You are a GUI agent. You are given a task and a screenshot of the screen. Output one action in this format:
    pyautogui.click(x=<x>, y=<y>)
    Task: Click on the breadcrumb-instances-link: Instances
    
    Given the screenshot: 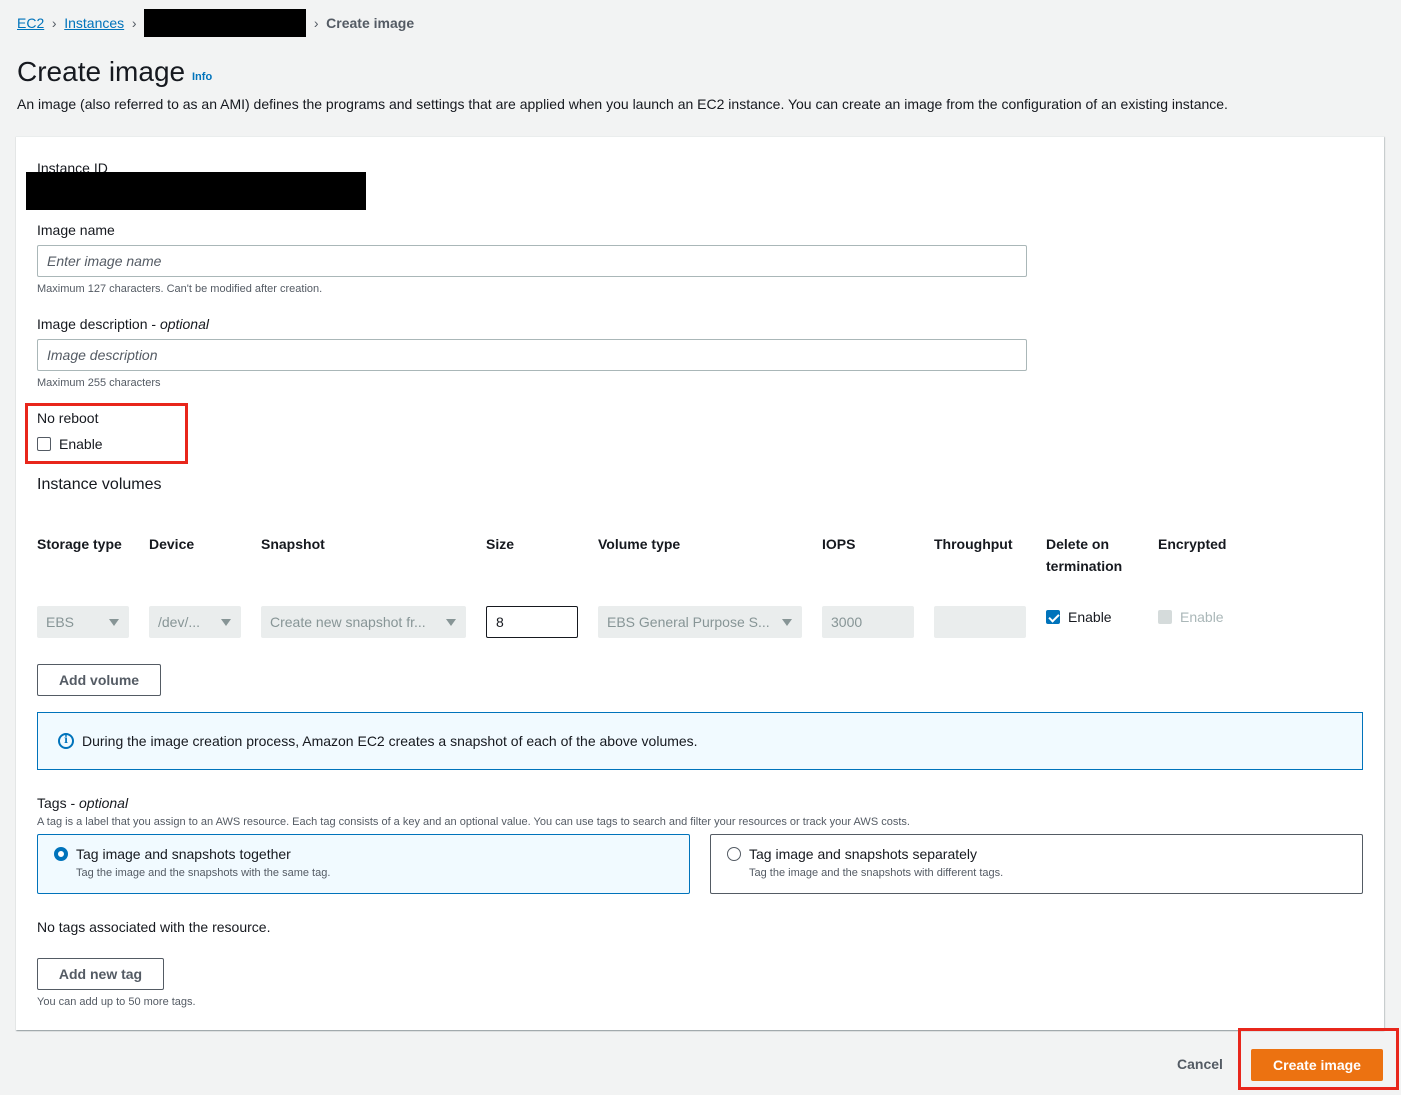 What is the action you would take?
    pyautogui.click(x=94, y=23)
    